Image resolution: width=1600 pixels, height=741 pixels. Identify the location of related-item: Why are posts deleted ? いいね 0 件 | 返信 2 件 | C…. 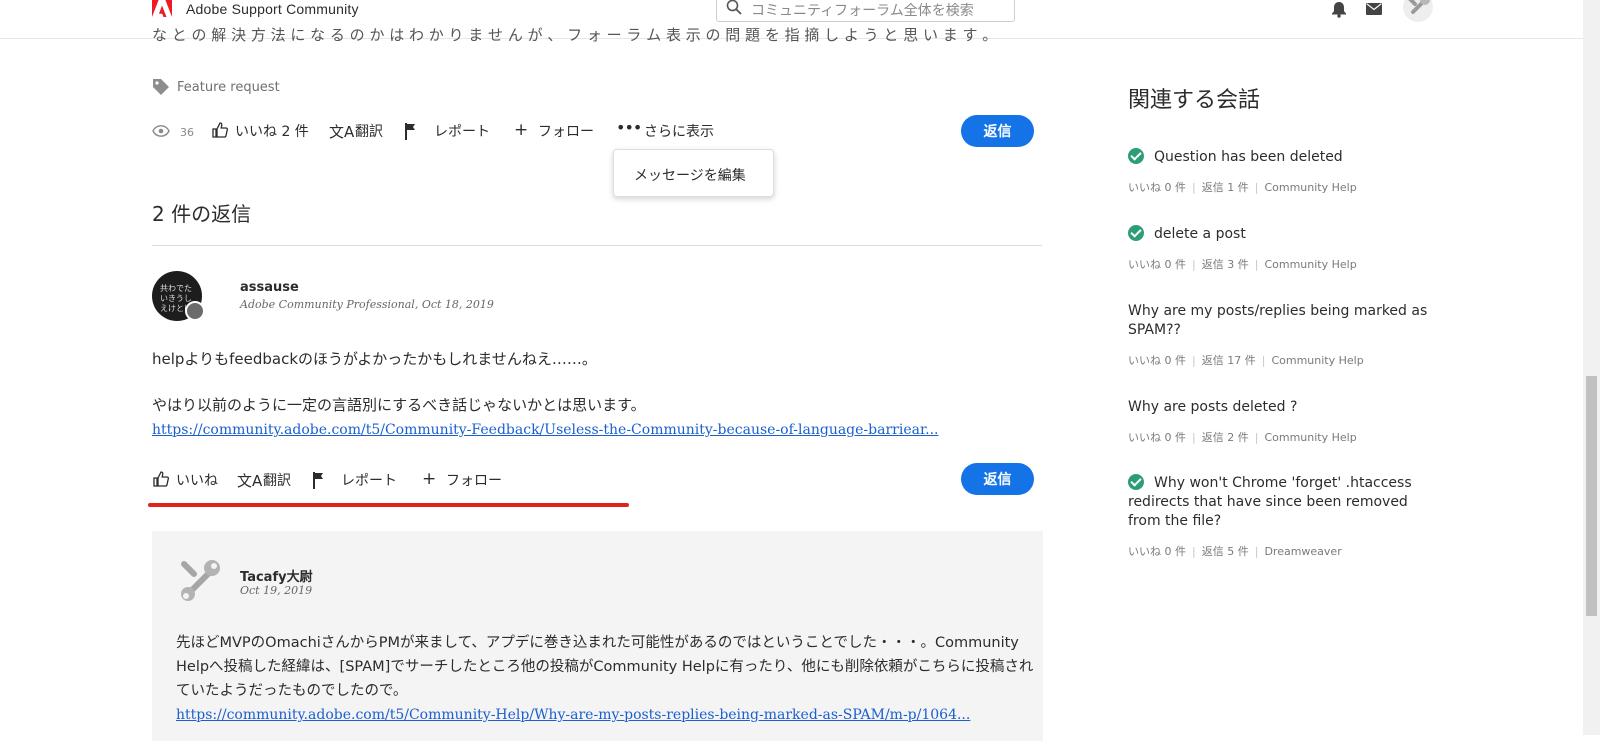
(1283, 421).